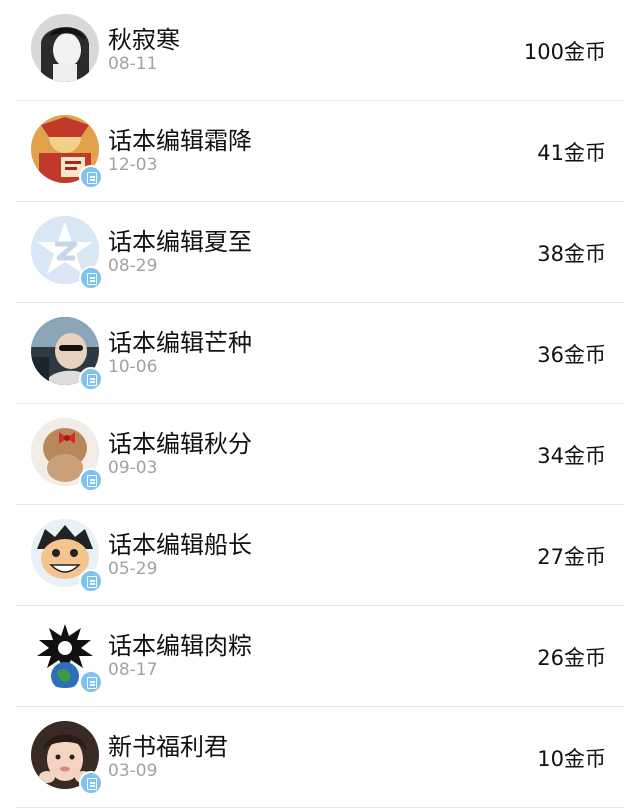 This screenshot has width=640, height=808. Describe the element at coordinates (133, 266) in the screenshot. I see `date-label: 08-29` at that location.